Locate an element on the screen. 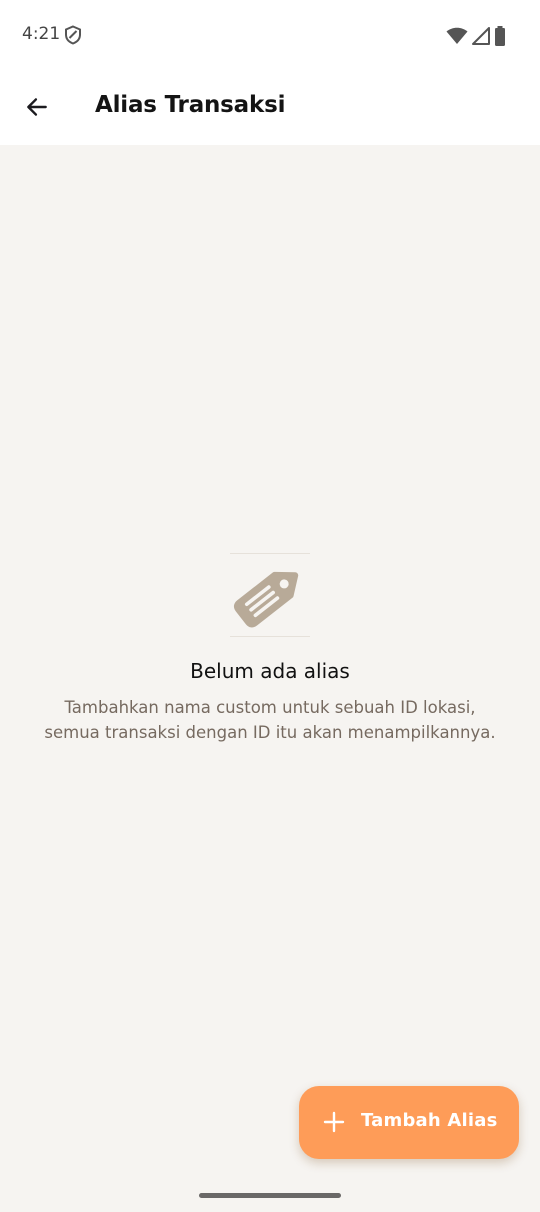 This screenshot has height=1212, width=540. status-time: 4:21 is located at coordinates (41, 34).